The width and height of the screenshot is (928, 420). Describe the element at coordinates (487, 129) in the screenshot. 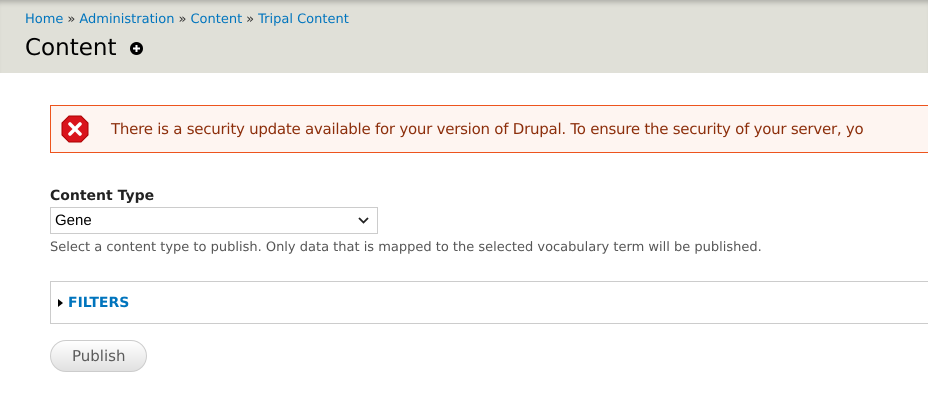

I see `message-text: There is a security update available for your version of Drupal. To ensure the security of your server, yo` at that location.